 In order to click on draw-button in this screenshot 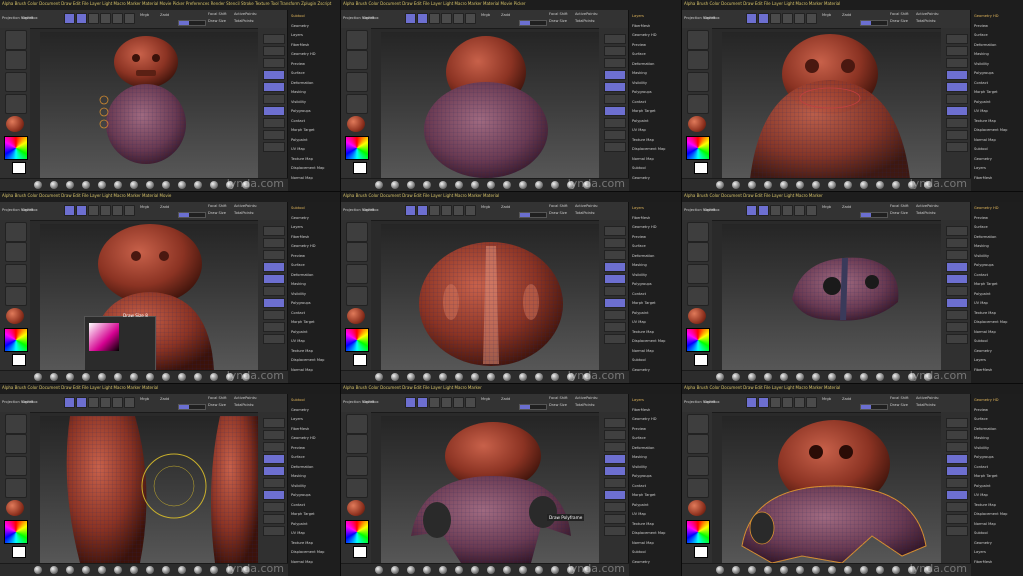, I will do `click(763, 210)`.